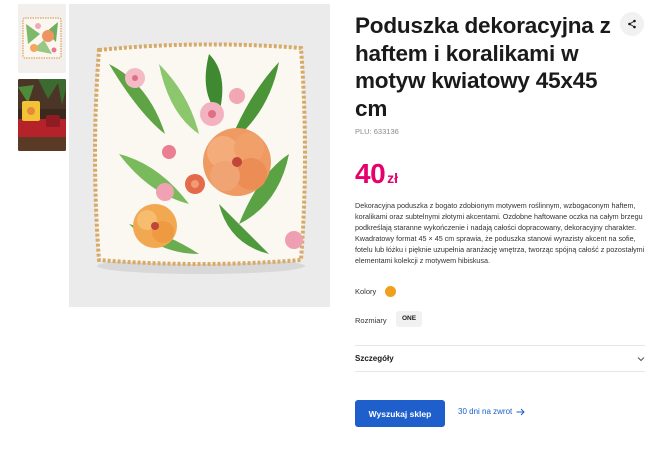 Image resolution: width=664 pixels, height=449 pixels. I want to click on divider, so click(500, 371).